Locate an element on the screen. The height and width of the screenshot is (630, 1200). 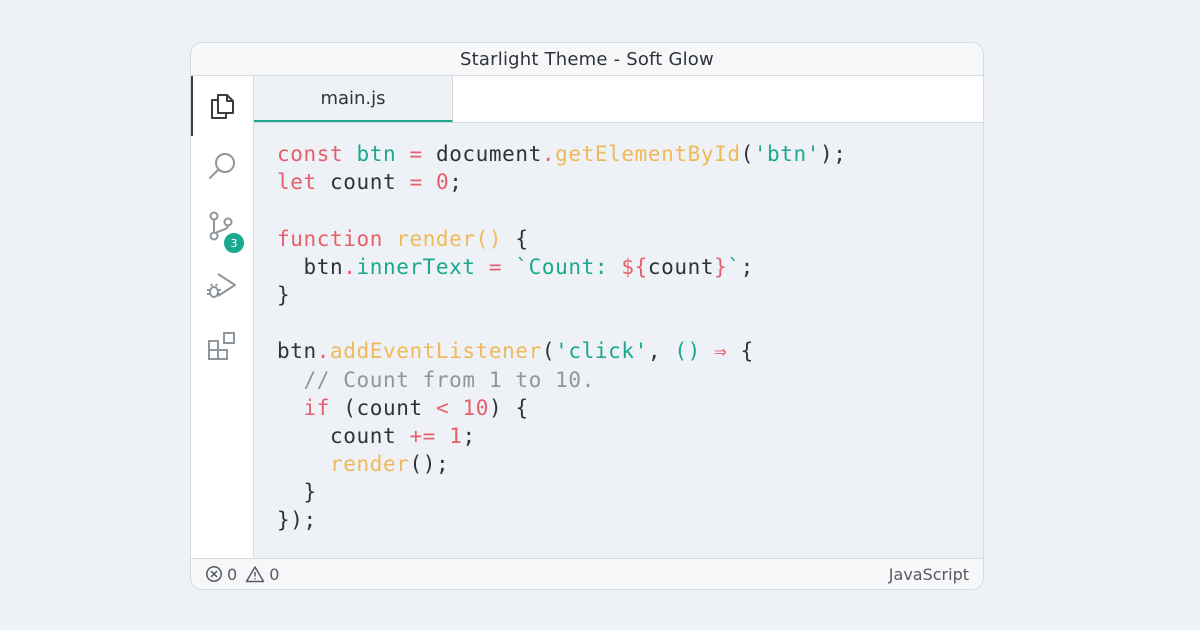
tab-main-js: main.js is located at coordinates (353, 99).